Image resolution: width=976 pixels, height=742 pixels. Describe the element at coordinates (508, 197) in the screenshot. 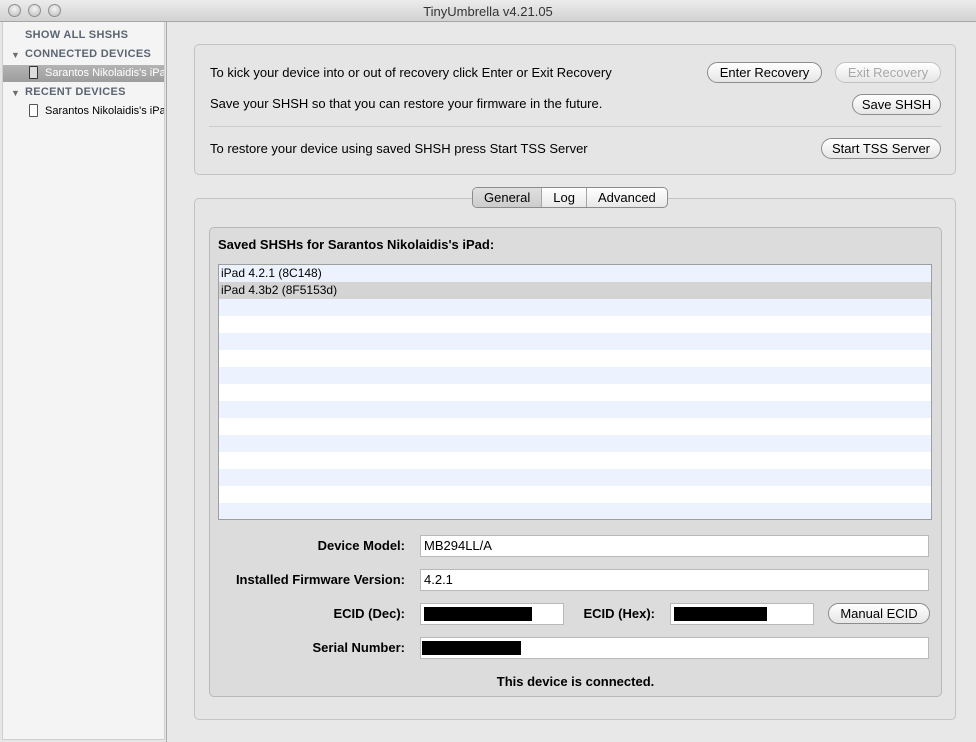

I see `tab-general: General` at that location.